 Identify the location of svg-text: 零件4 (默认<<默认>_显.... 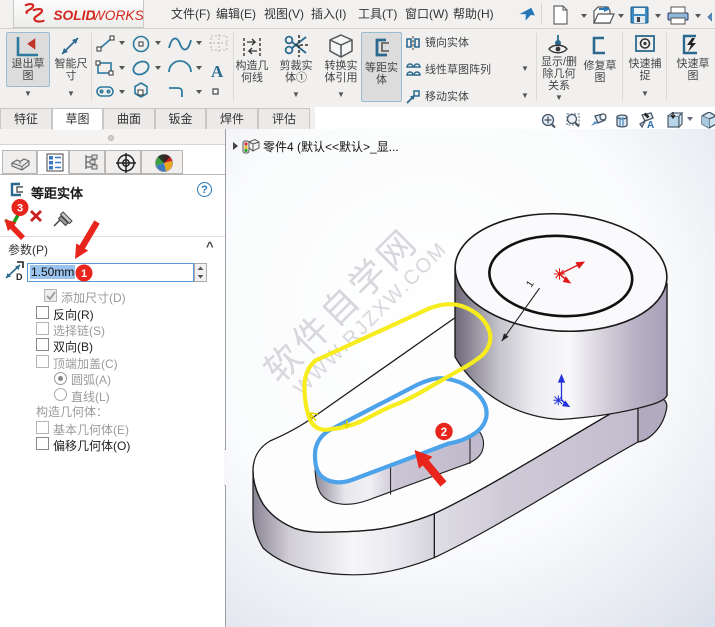
(331, 146).